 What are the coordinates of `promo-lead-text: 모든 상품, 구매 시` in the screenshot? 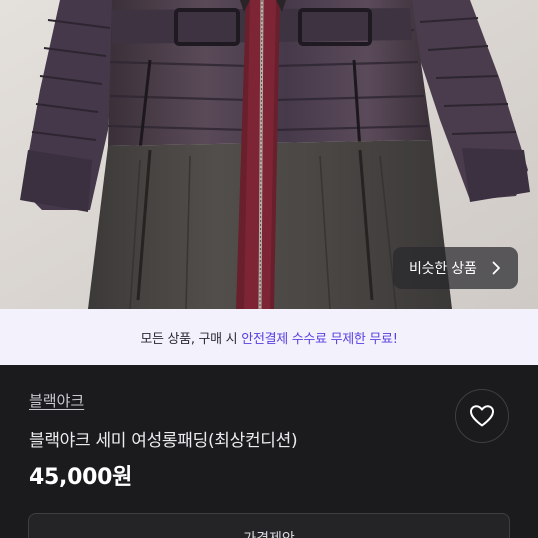 It's located at (189, 339).